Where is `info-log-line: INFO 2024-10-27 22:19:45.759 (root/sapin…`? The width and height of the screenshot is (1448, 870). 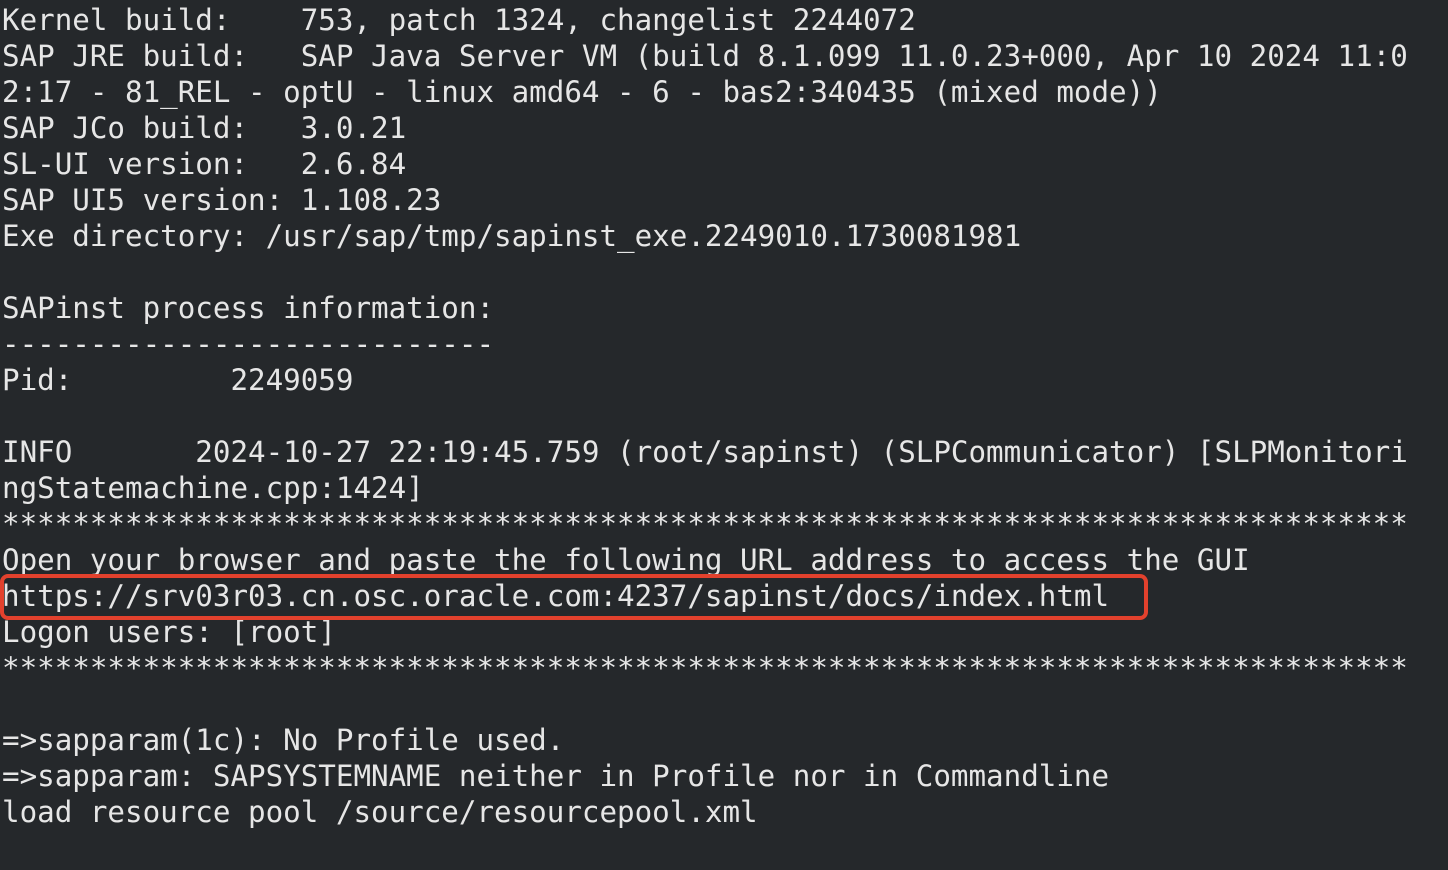
info-log-line: INFO 2024-10-27 22:19:45.759 (root/sapin… is located at coordinates (705, 452).